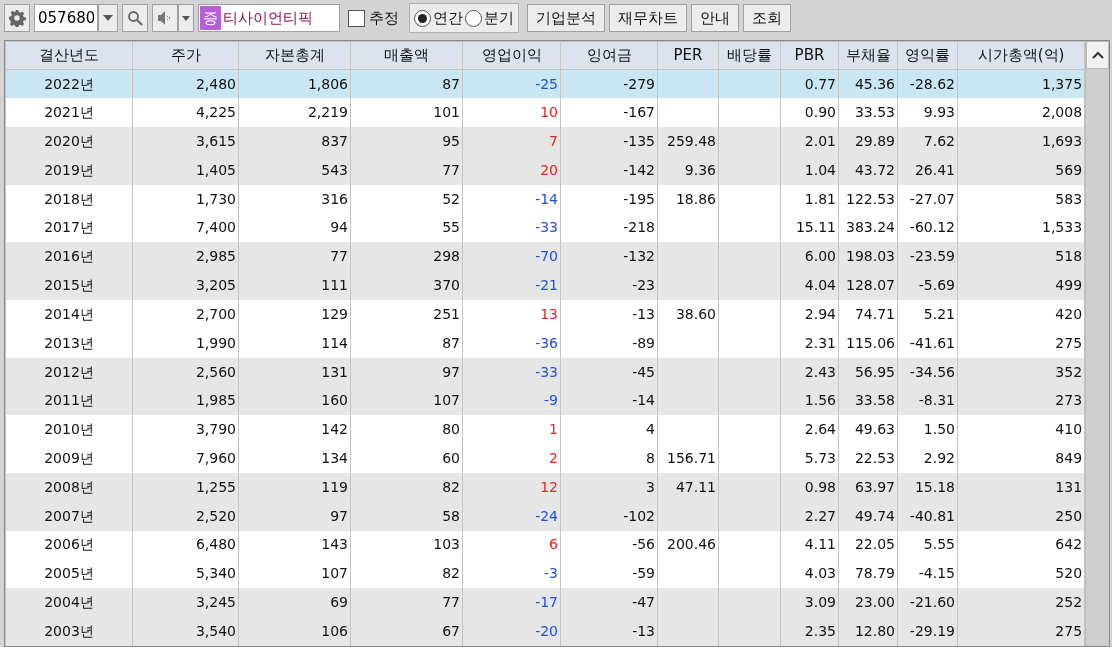 This screenshot has height=647, width=1112. What do you see at coordinates (511, 314) in the screenshot?
I see `table-cell: 13` at bounding box center [511, 314].